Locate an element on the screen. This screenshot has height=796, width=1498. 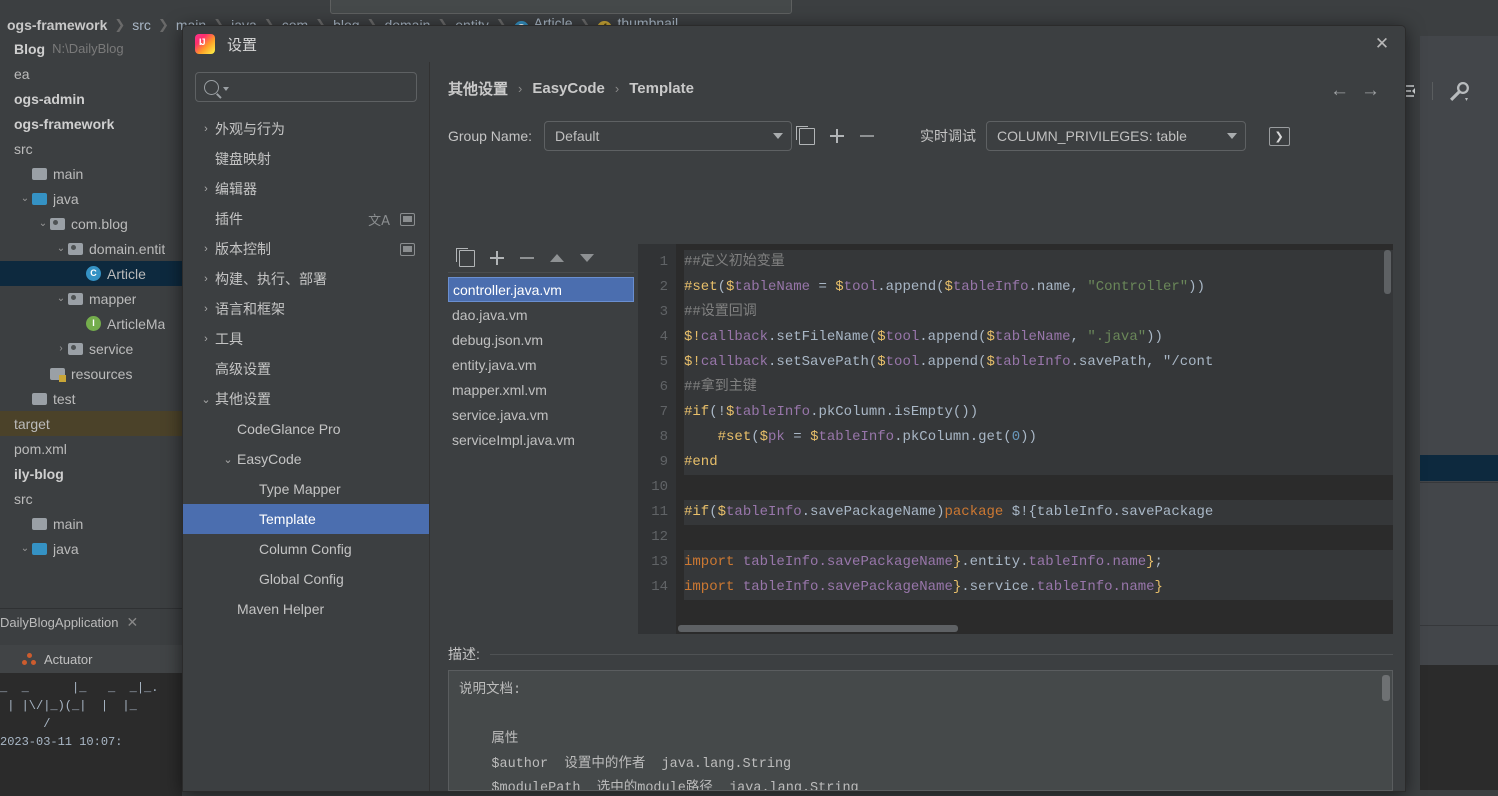
nav-item-: › 工具 is located at coordinates (306, 339).